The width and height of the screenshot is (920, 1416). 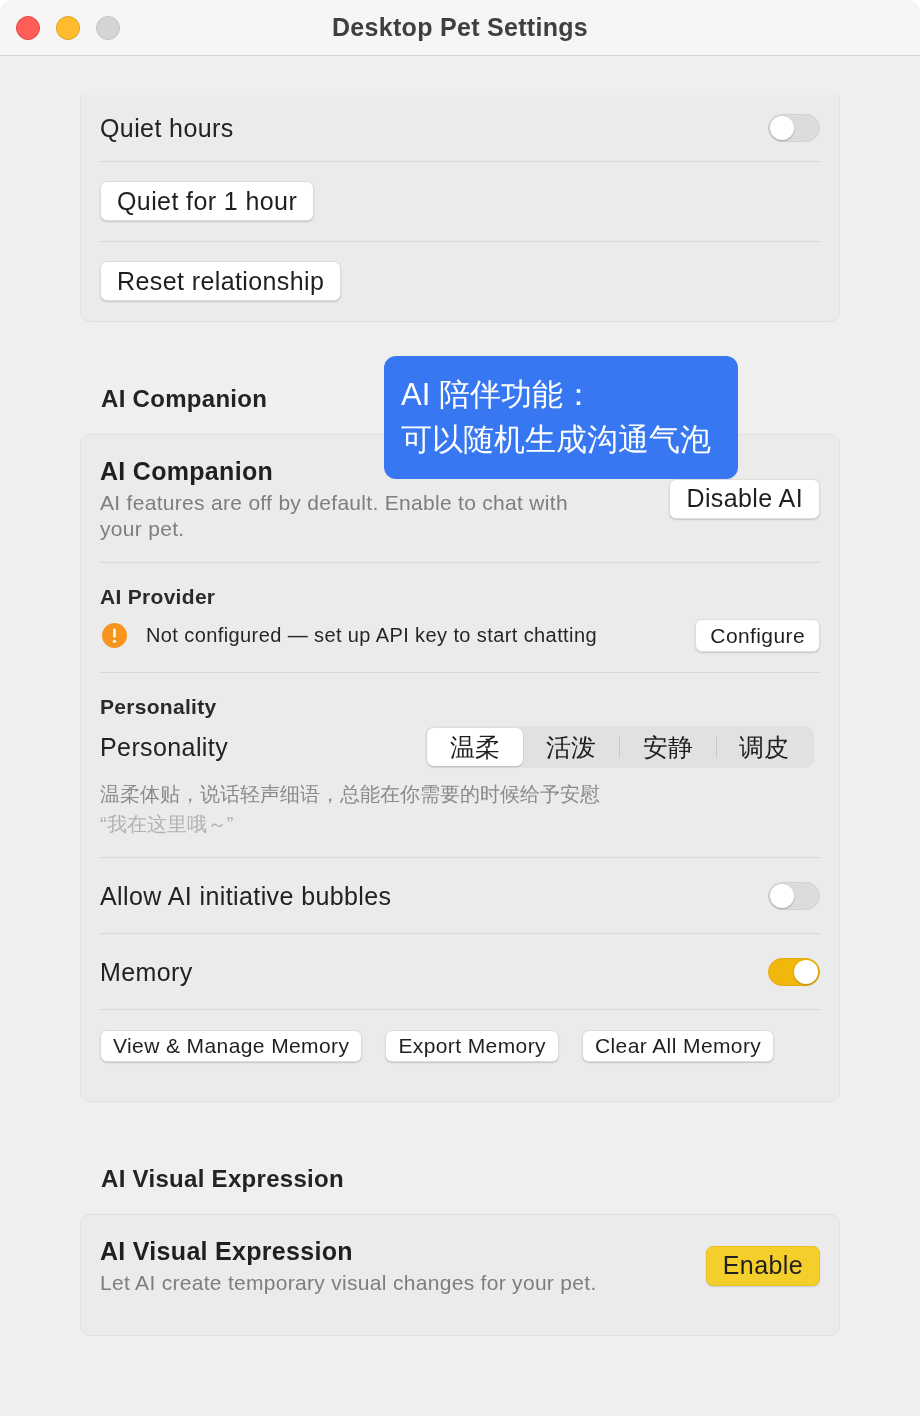 I want to click on minimize-button, so click(x=68, y=27).